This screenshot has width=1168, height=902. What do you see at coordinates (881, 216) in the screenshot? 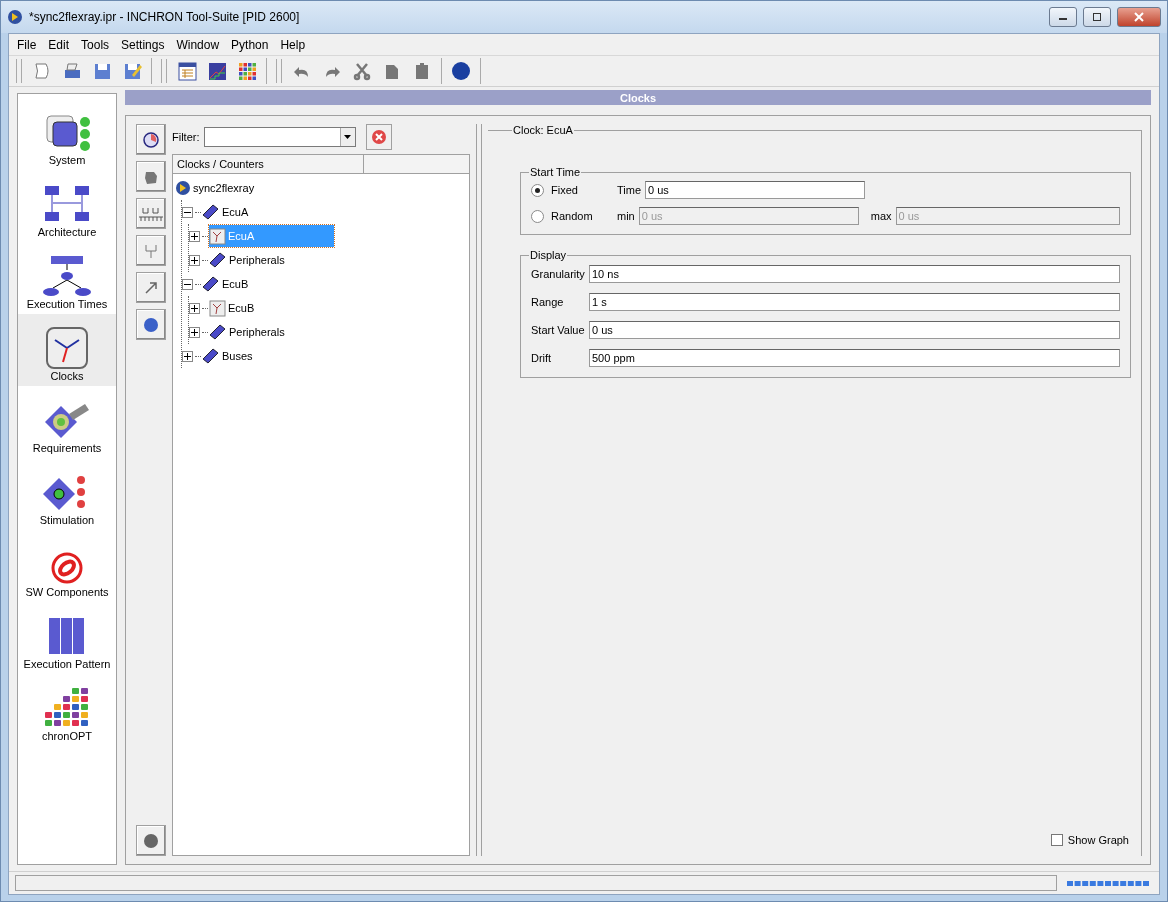
I see `field-label: max` at bounding box center [881, 216].